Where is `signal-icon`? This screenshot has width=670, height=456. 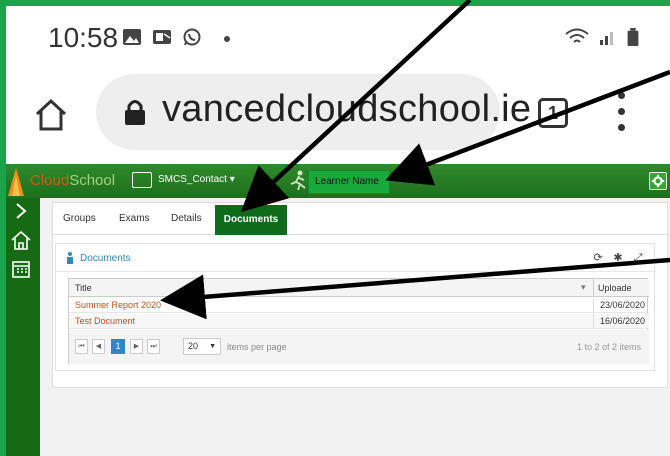
signal-icon is located at coordinates (606, 38).